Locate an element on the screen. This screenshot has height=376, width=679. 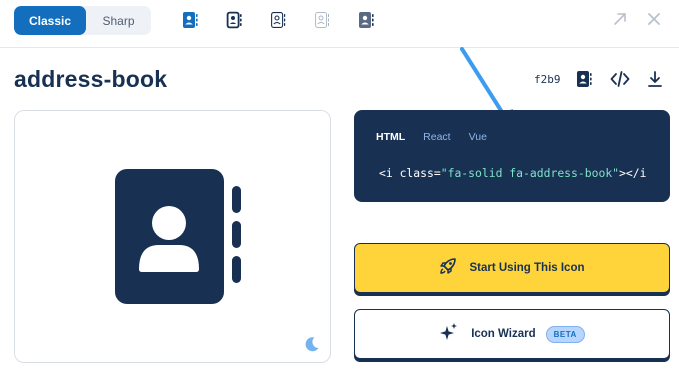
sparkles-icon is located at coordinates (449, 334).